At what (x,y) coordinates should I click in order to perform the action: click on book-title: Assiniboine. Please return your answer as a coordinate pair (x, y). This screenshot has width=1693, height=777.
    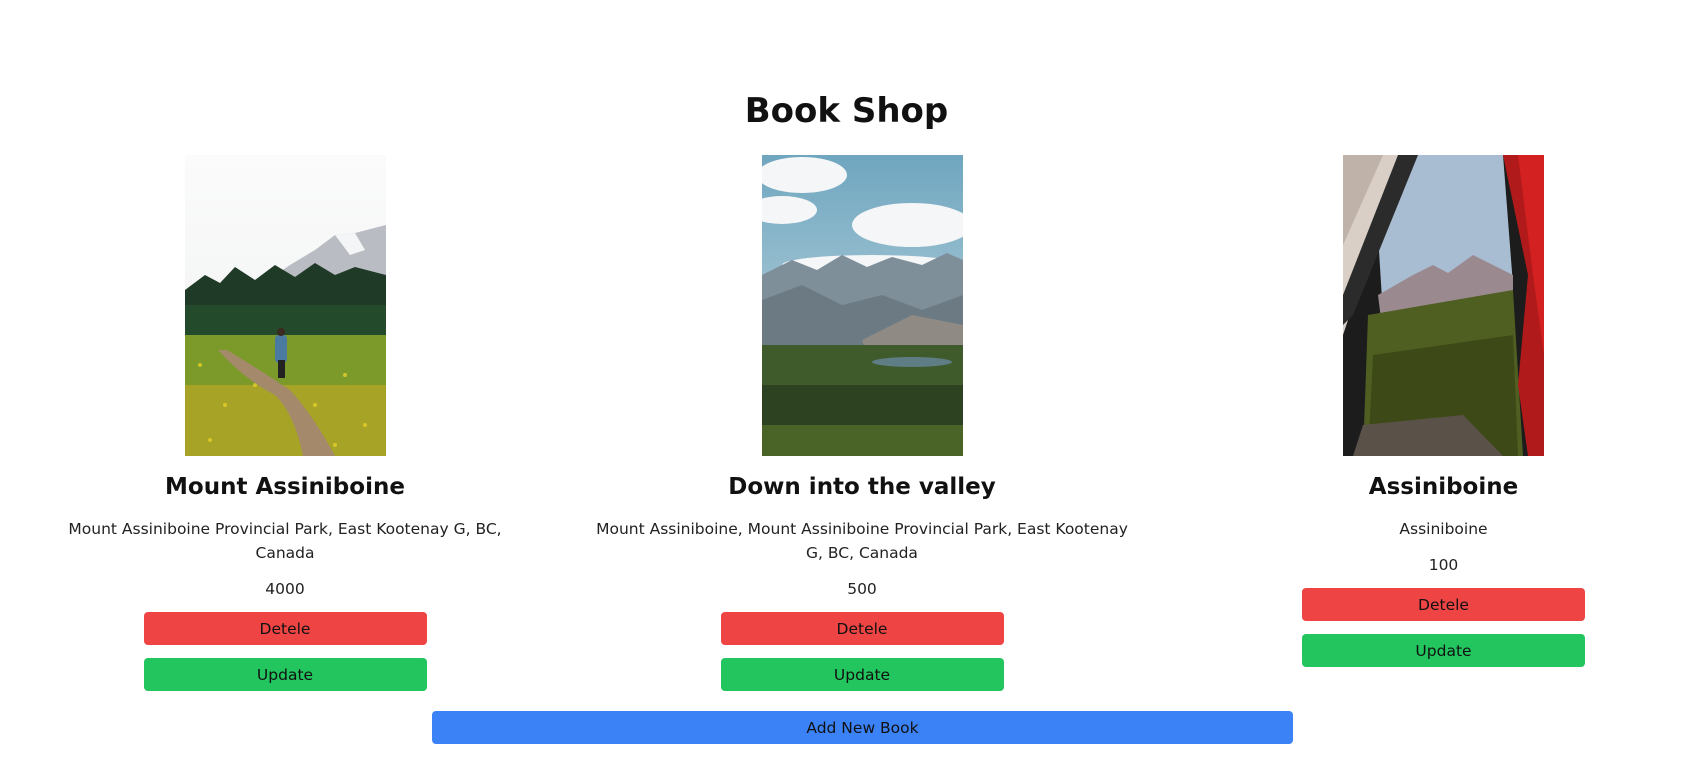
    Looking at the image, I should click on (1443, 487).